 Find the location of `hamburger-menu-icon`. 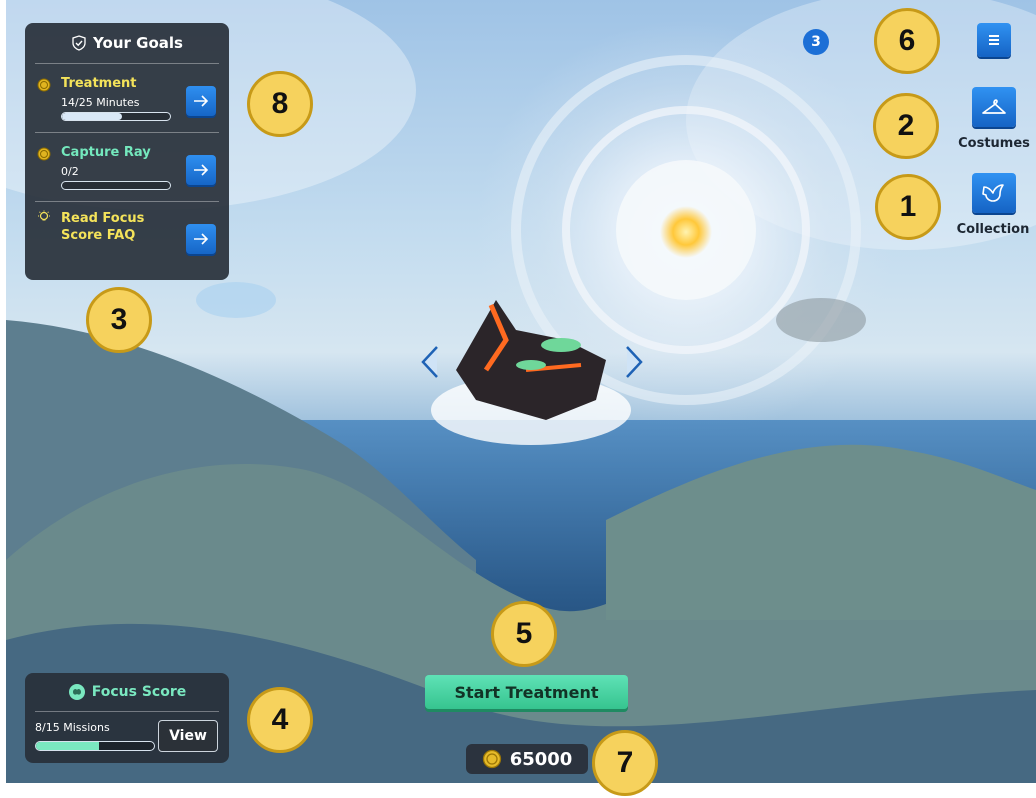

hamburger-menu-icon is located at coordinates (994, 40).